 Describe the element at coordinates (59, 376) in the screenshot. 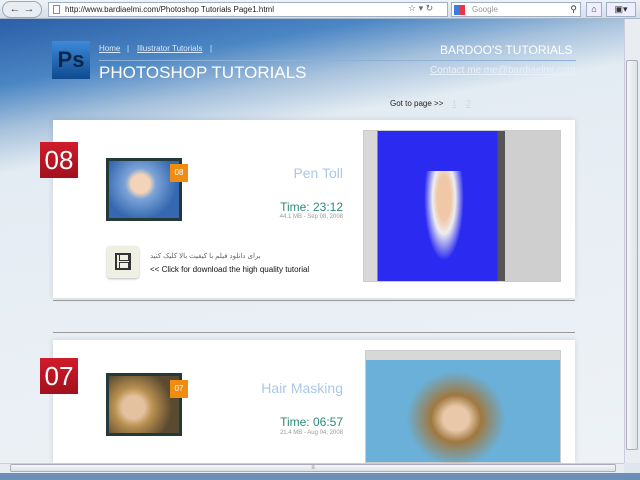

I see `tutorial-number-badge: 07` at that location.